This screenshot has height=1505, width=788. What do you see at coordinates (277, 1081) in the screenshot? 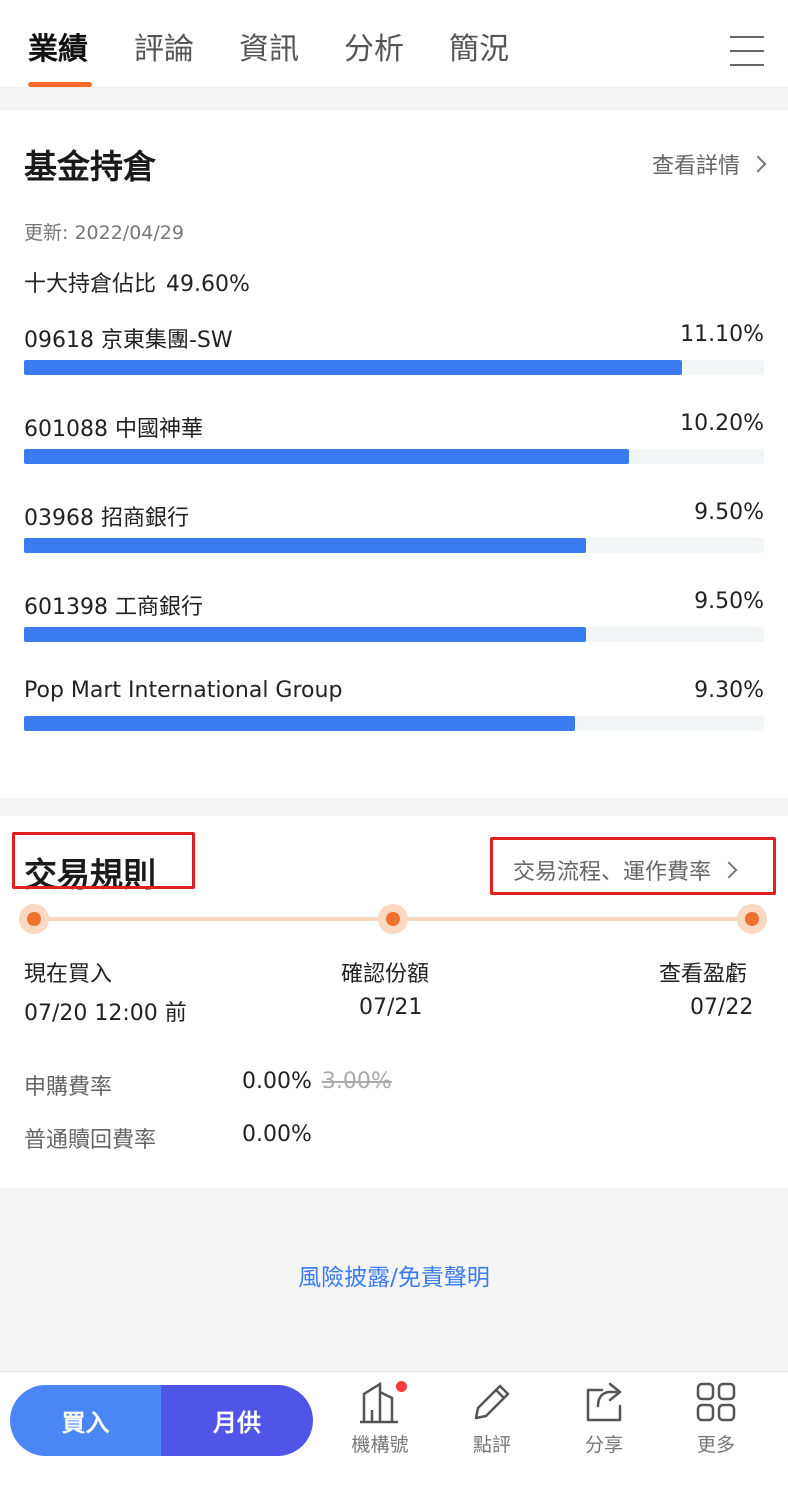
I see `fee-current: 0.00%` at bounding box center [277, 1081].